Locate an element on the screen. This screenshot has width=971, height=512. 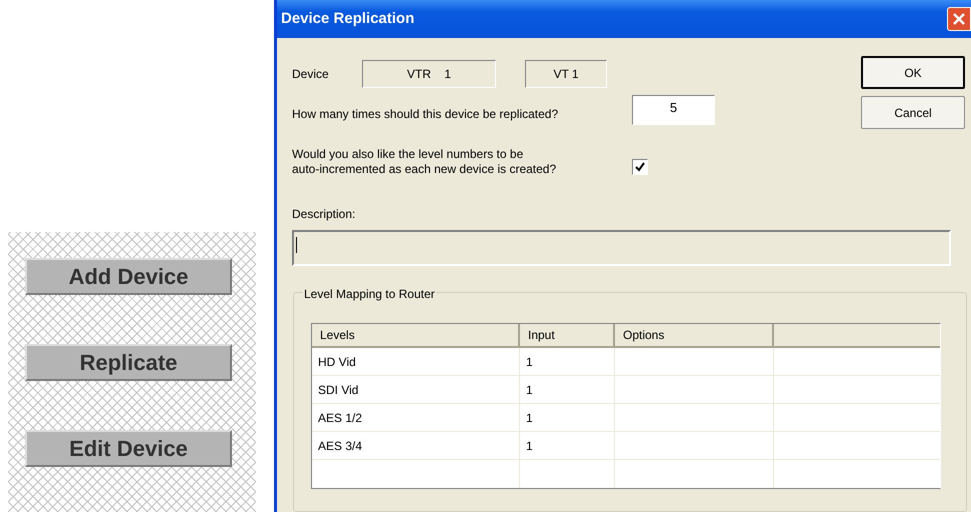
column-header: Levels is located at coordinates (416, 335).